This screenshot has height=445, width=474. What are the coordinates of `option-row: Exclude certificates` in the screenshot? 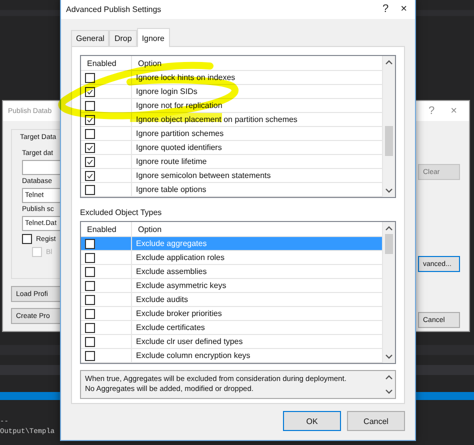 It's located at (232, 328).